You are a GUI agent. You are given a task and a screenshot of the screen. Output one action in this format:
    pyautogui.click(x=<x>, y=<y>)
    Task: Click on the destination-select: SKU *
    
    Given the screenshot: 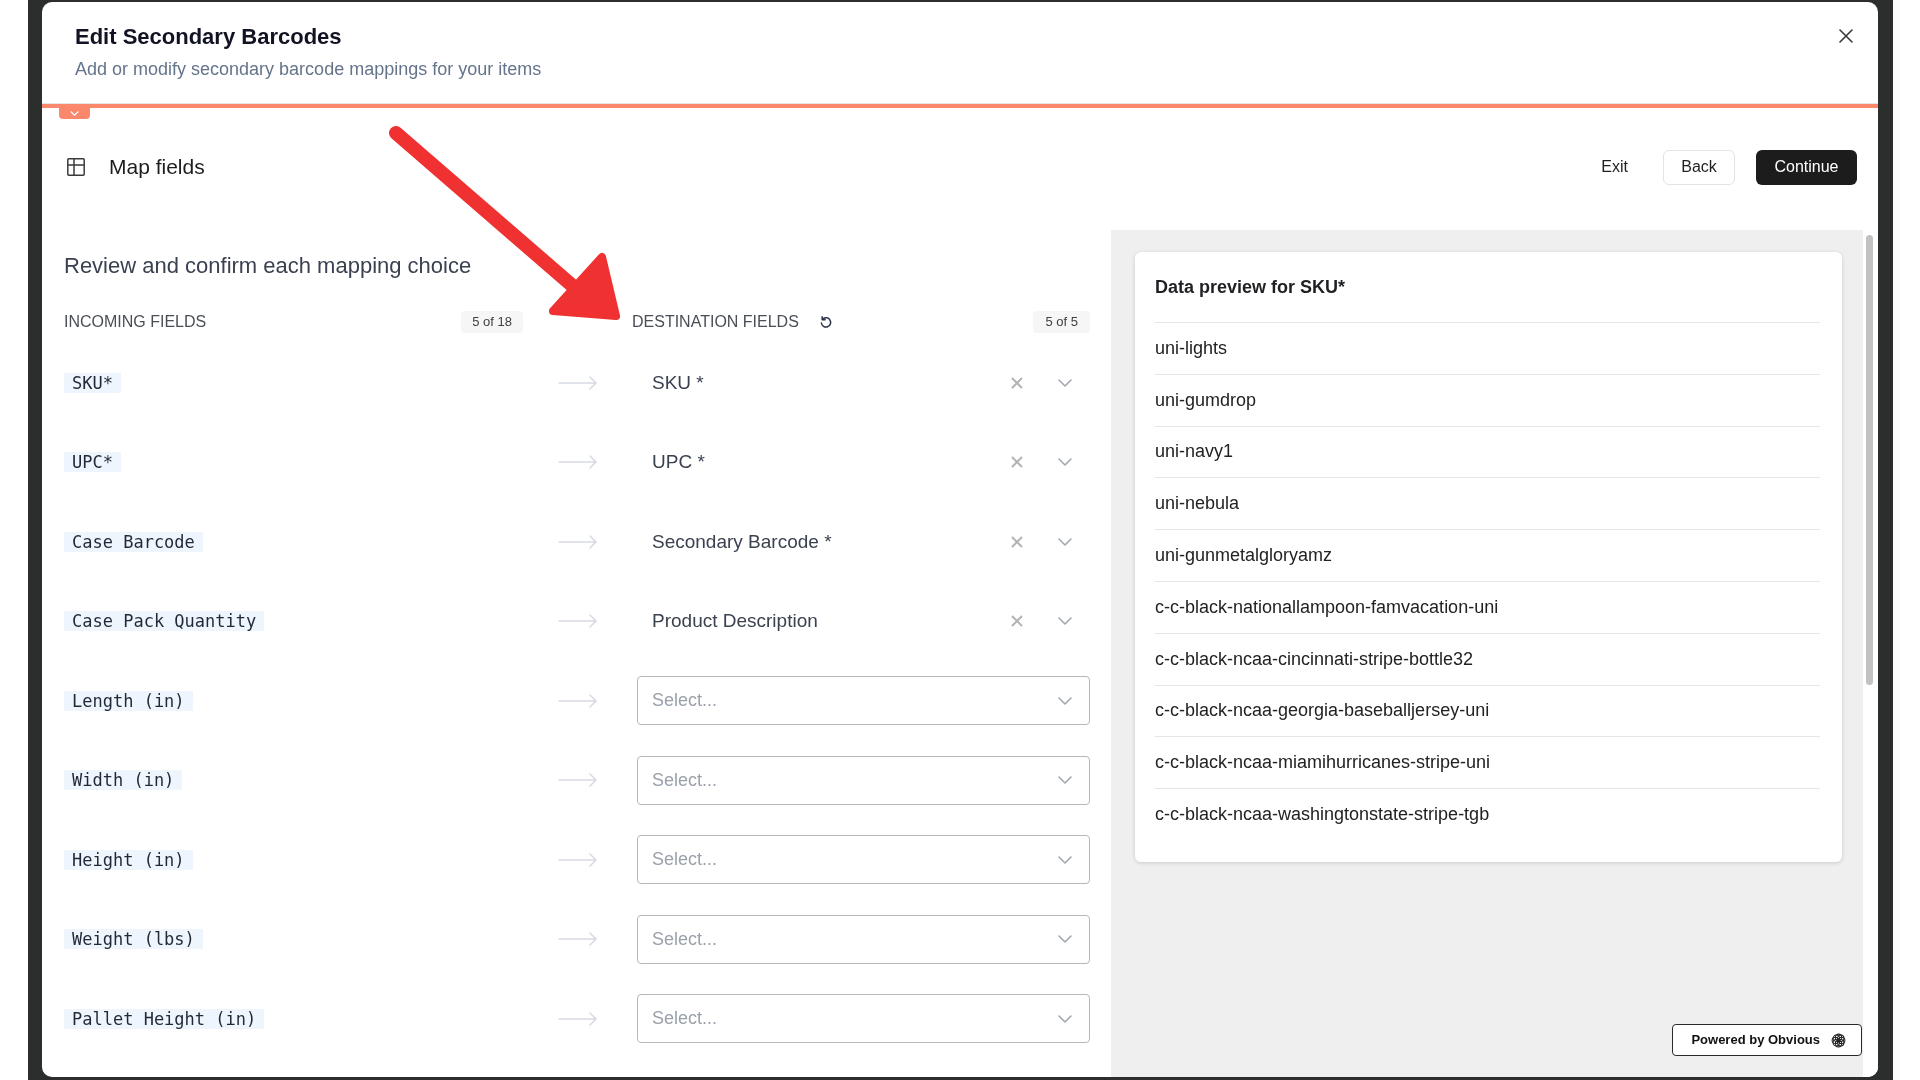 What is the action you would take?
    pyautogui.click(x=863, y=383)
    